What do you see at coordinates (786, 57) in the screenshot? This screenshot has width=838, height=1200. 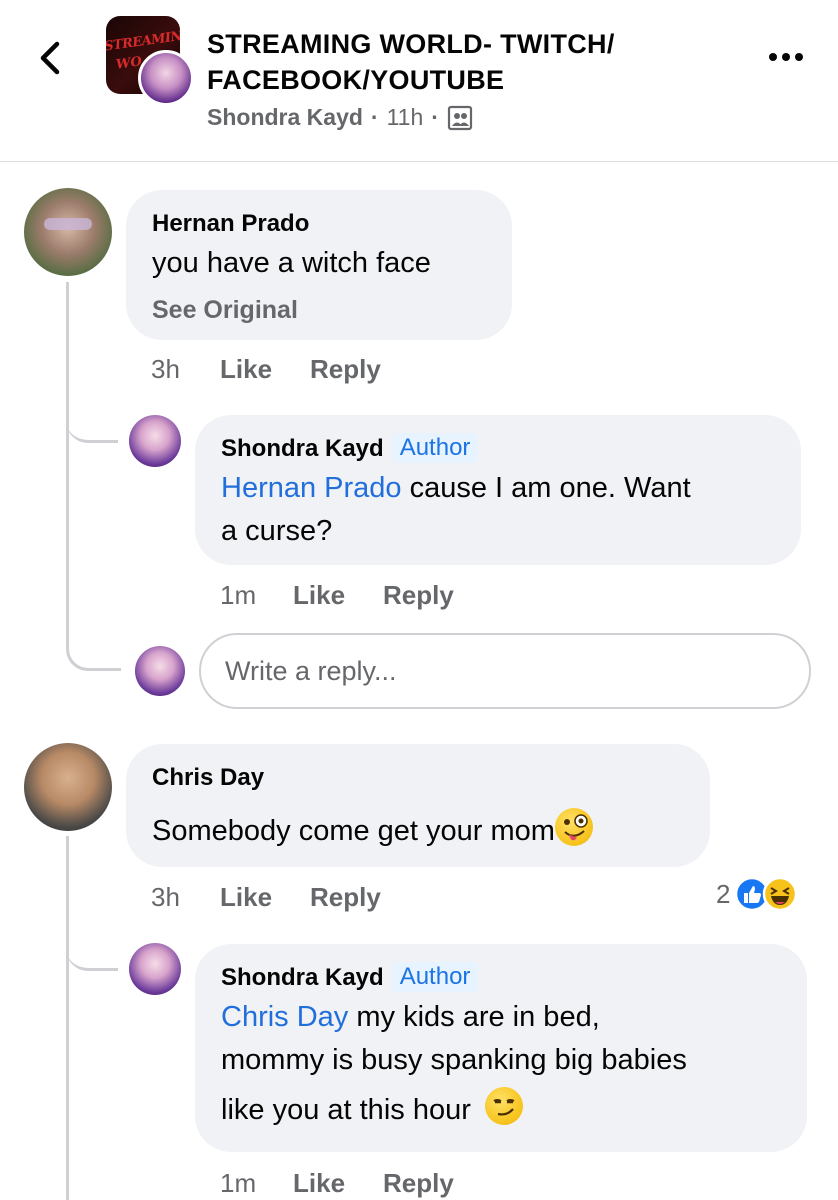 I see `more-horizontal-icon` at bounding box center [786, 57].